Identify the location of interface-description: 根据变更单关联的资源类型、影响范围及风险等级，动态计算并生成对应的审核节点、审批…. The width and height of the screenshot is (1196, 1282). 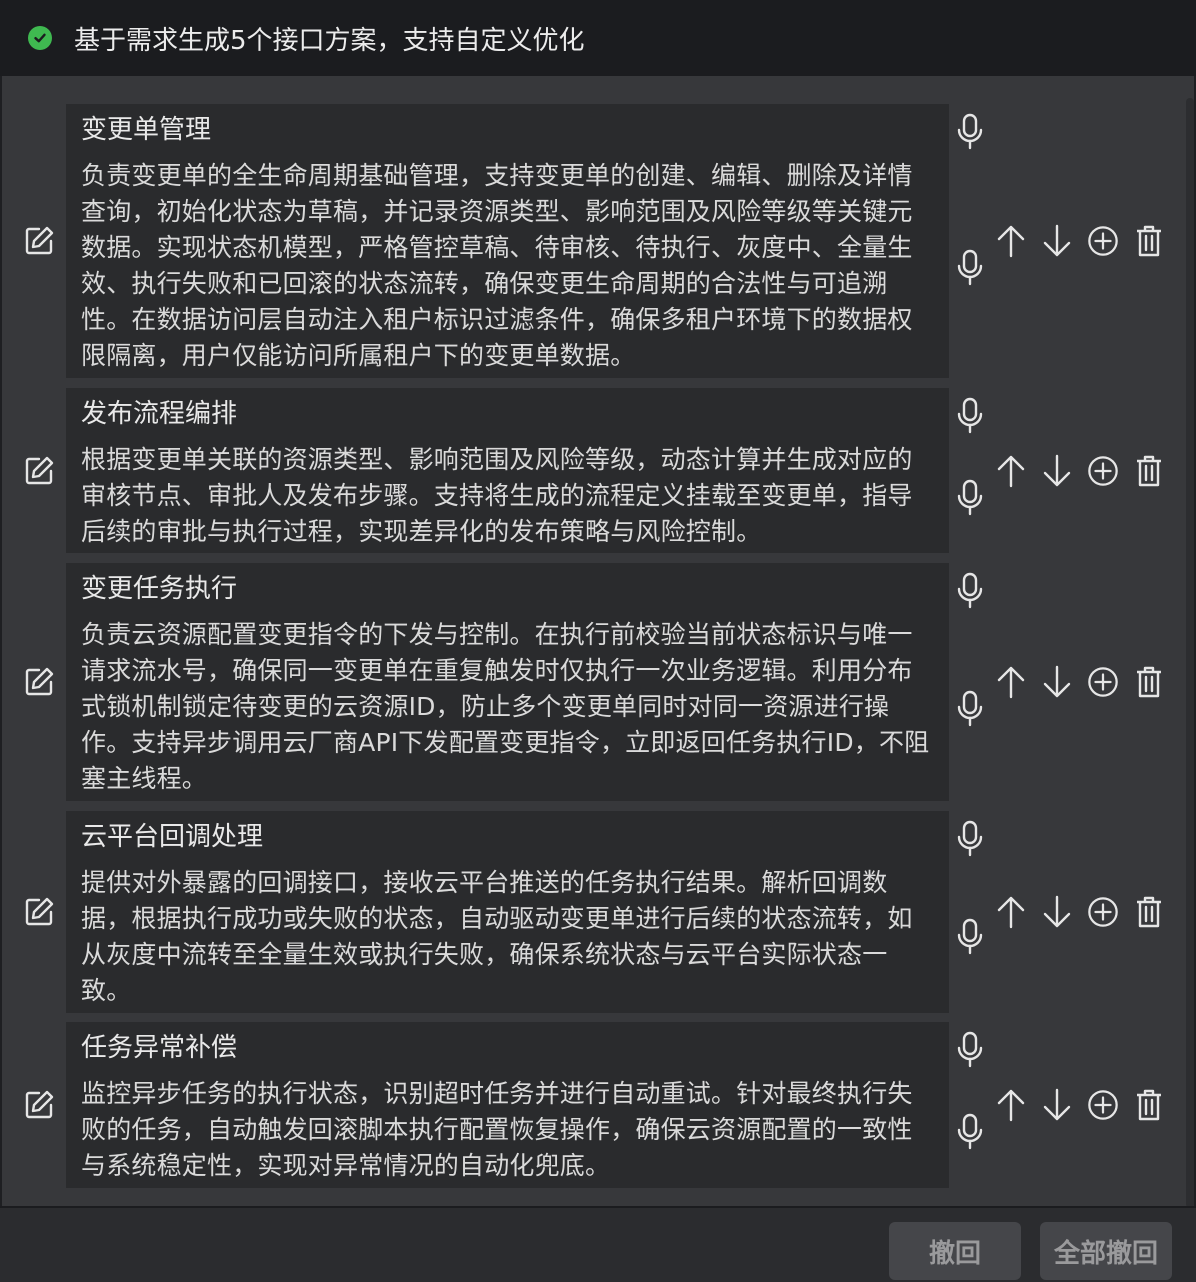
(497, 495).